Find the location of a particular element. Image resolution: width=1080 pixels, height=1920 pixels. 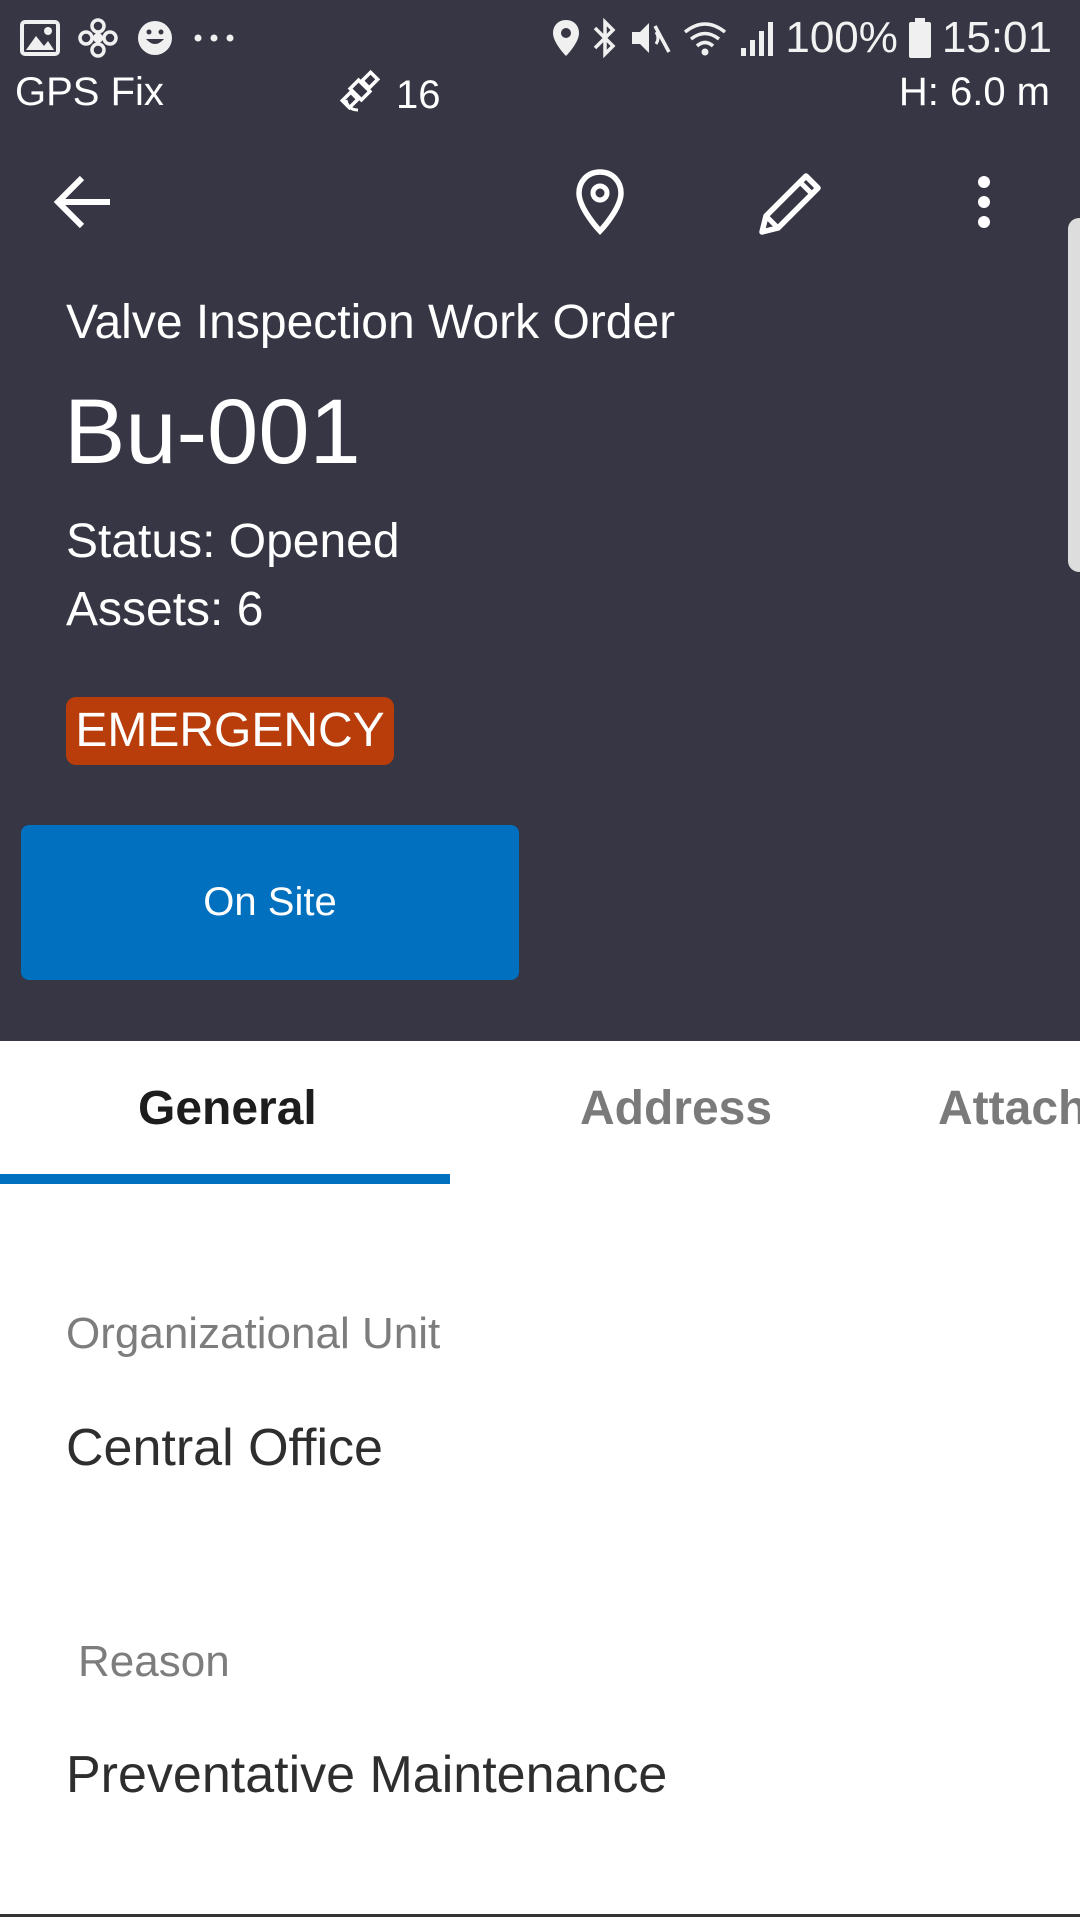

satellite-icon is located at coordinates (360, 95).